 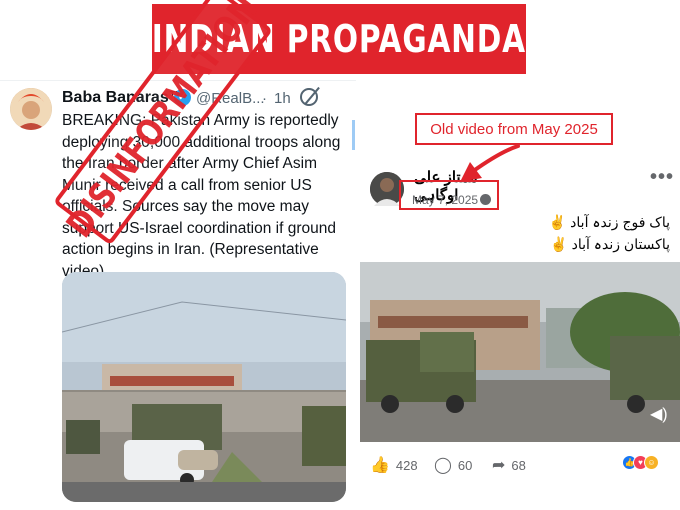 What do you see at coordinates (443, 465) in the screenshot?
I see `comment-icon: ◯` at bounding box center [443, 465].